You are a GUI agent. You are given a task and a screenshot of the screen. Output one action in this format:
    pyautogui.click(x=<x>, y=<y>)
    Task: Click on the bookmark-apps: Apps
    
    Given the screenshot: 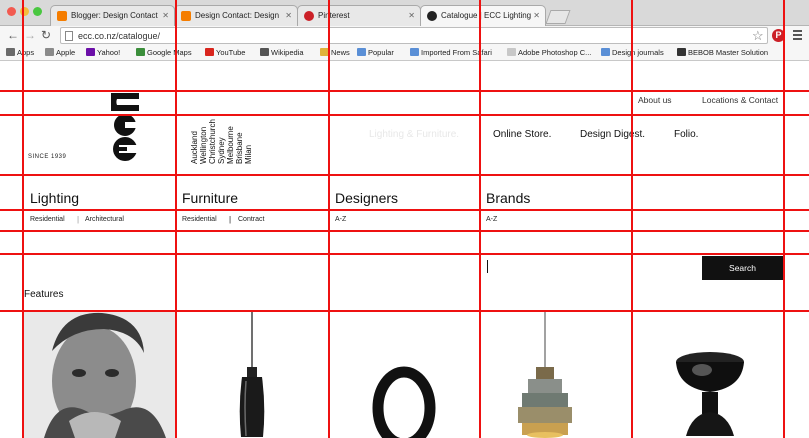 What is the action you would take?
    pyautogui.click(x=20, y=52)
    